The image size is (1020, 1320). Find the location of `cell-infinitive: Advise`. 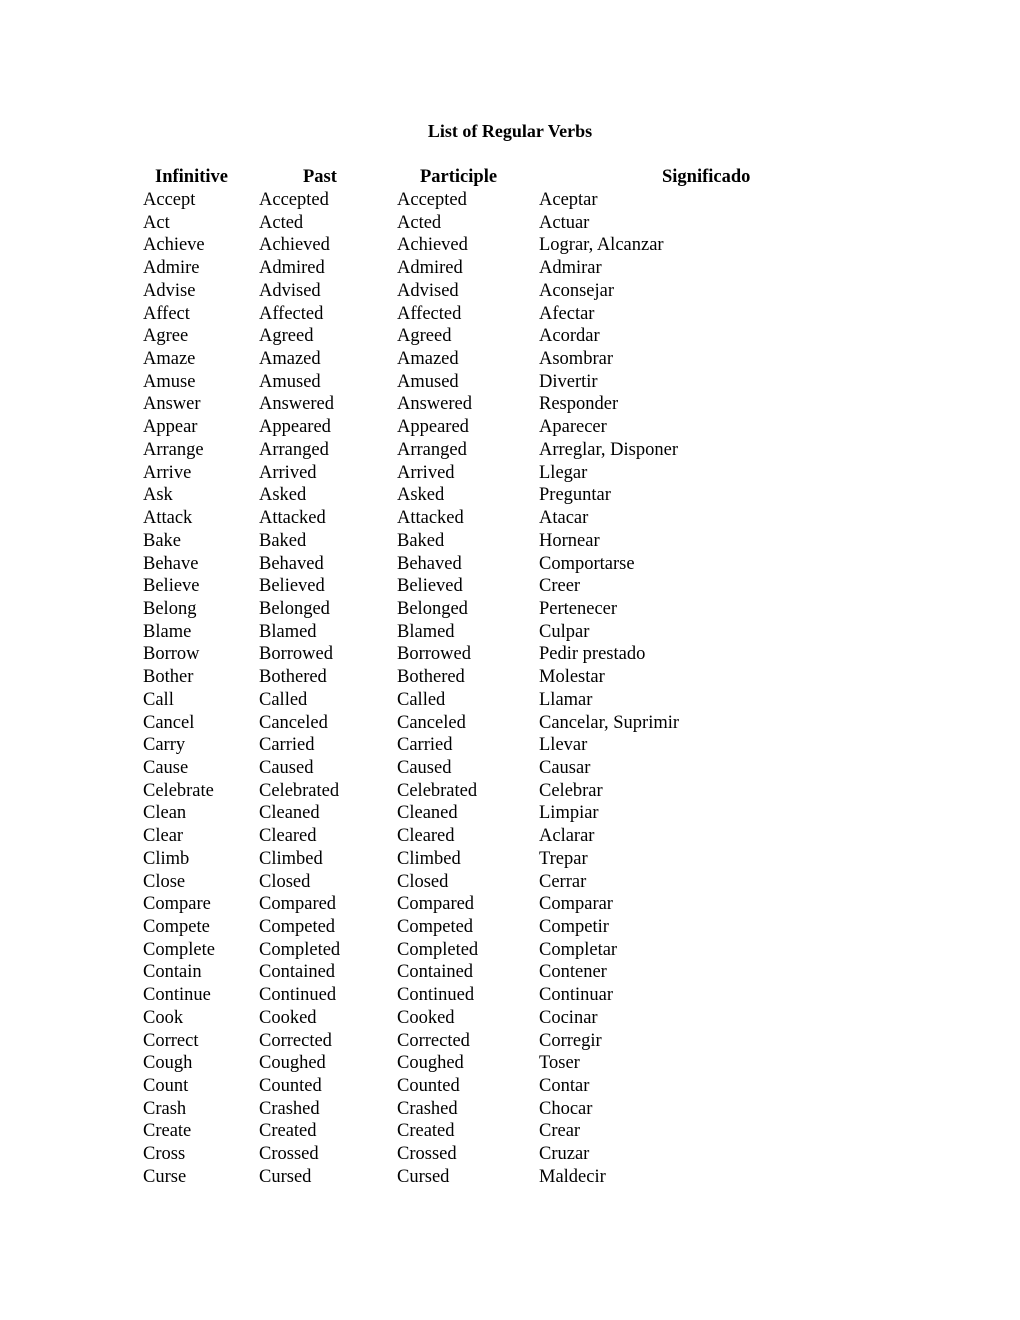

cell-infinitive: Advise is located at coordinates (169, 290).